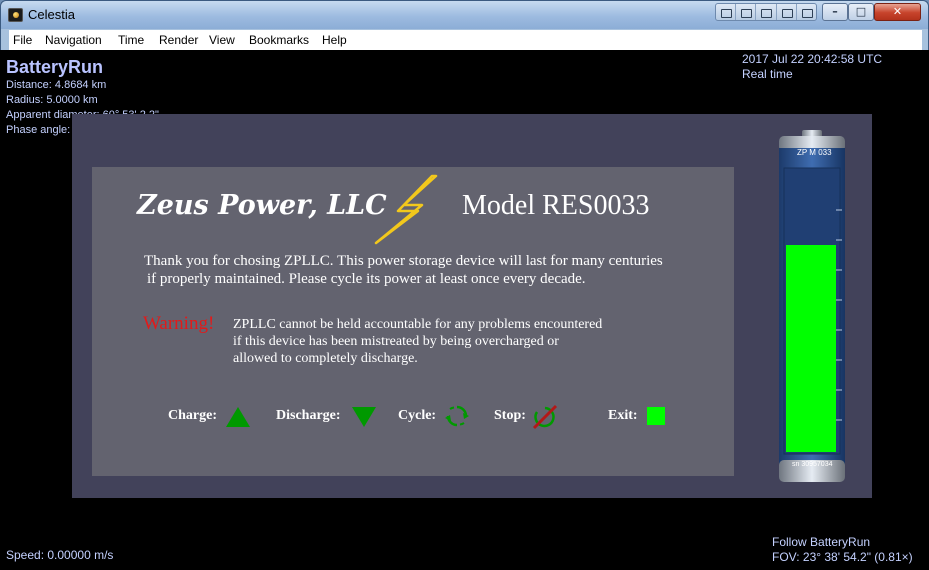 The height and width of the screenshot is (570, 929). I want to click on menu-view: View, so click(222, 40).